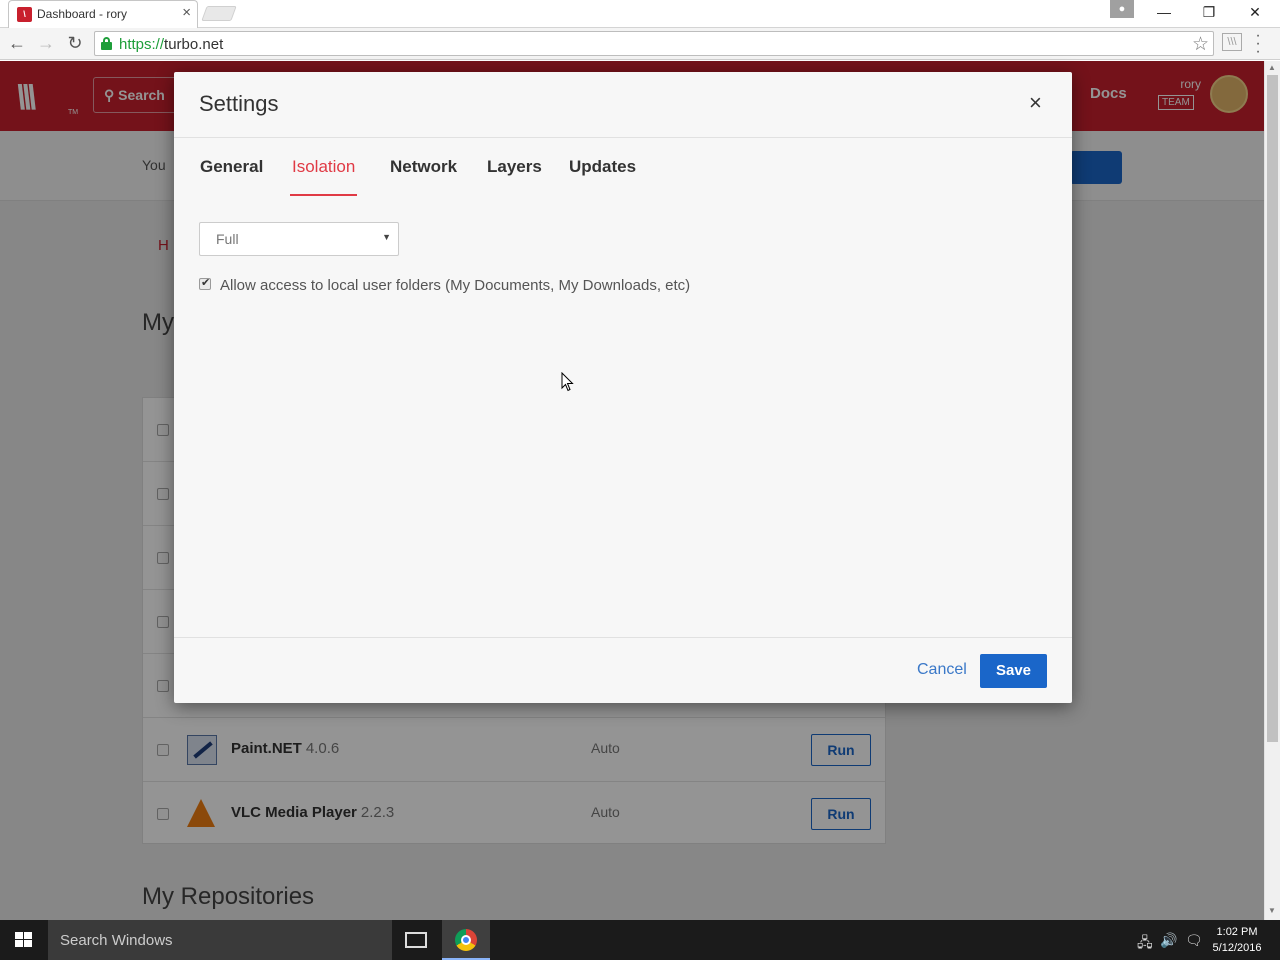 Image resolution: width=1280 pixels, height=960 pixels. Describe the element at coordinates (1145, 944) in the screenshot. I see `network-icon: 🖧` at that location.